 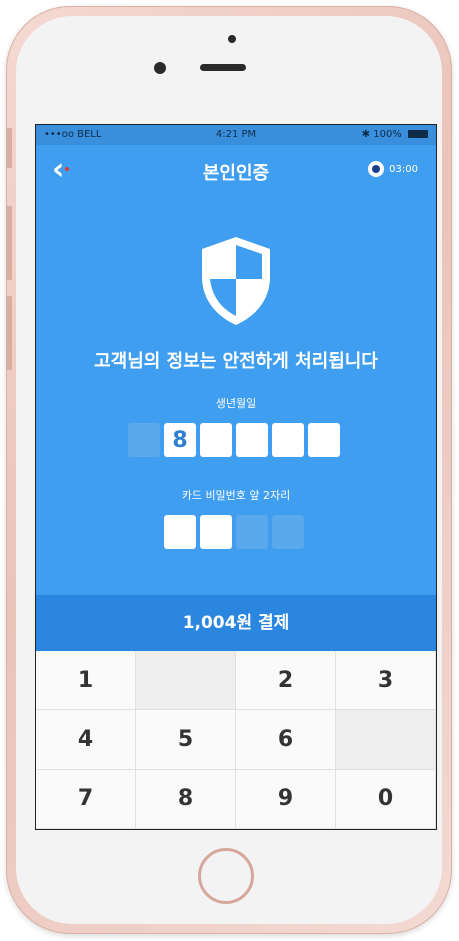 What do you see at coordinates (286, 740) in the screenshot?
I see `keypad-key-6: 6` at bounding box center [286, 740].